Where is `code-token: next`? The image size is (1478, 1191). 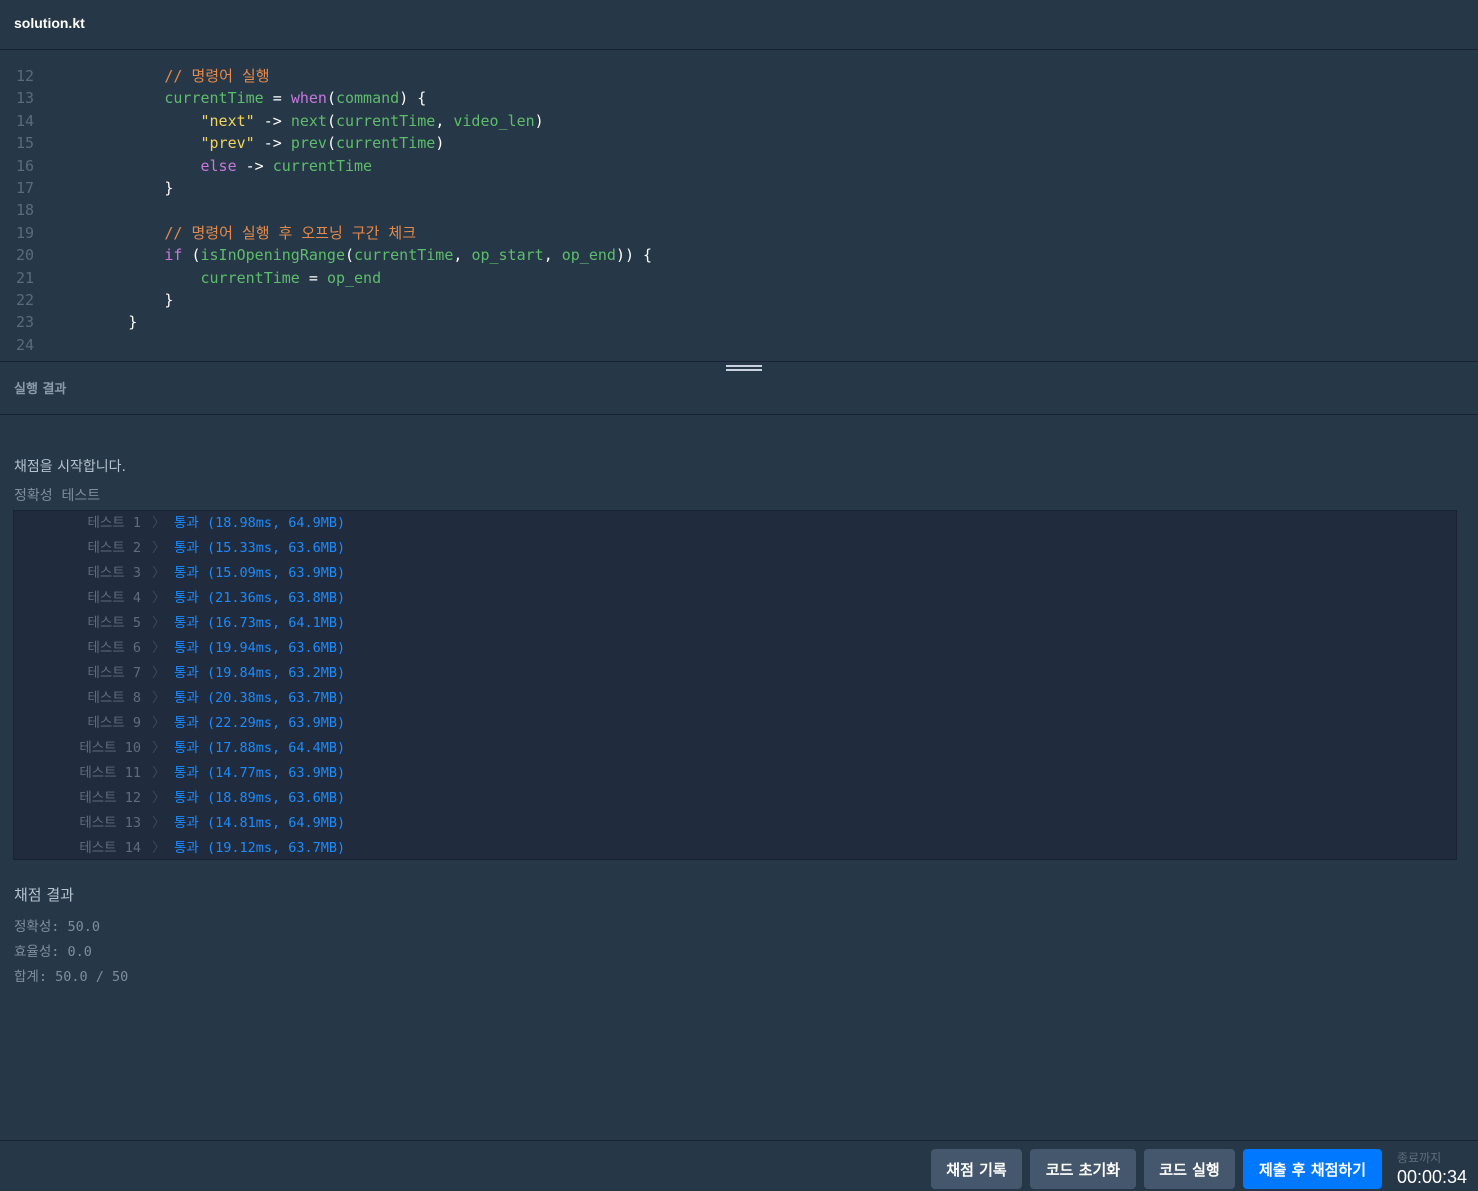
code-token: next is located at coordinates (308, 120).